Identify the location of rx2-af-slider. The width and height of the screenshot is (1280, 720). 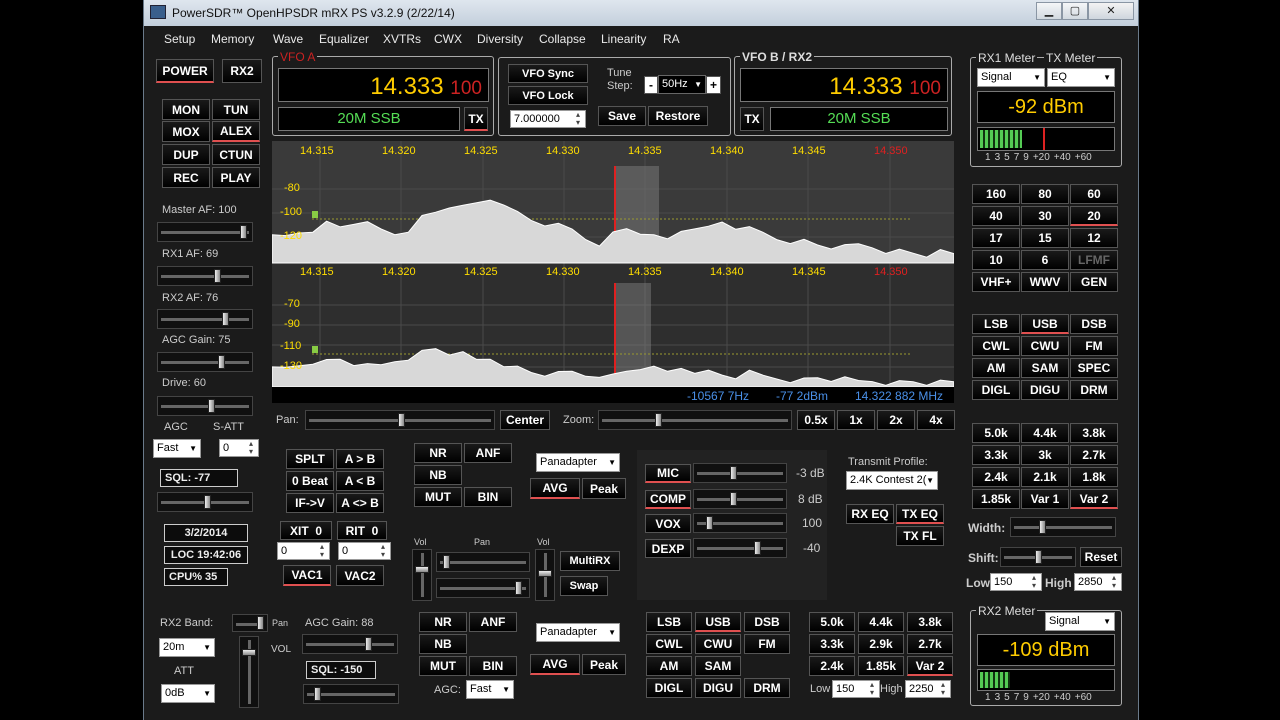
(205, 319).